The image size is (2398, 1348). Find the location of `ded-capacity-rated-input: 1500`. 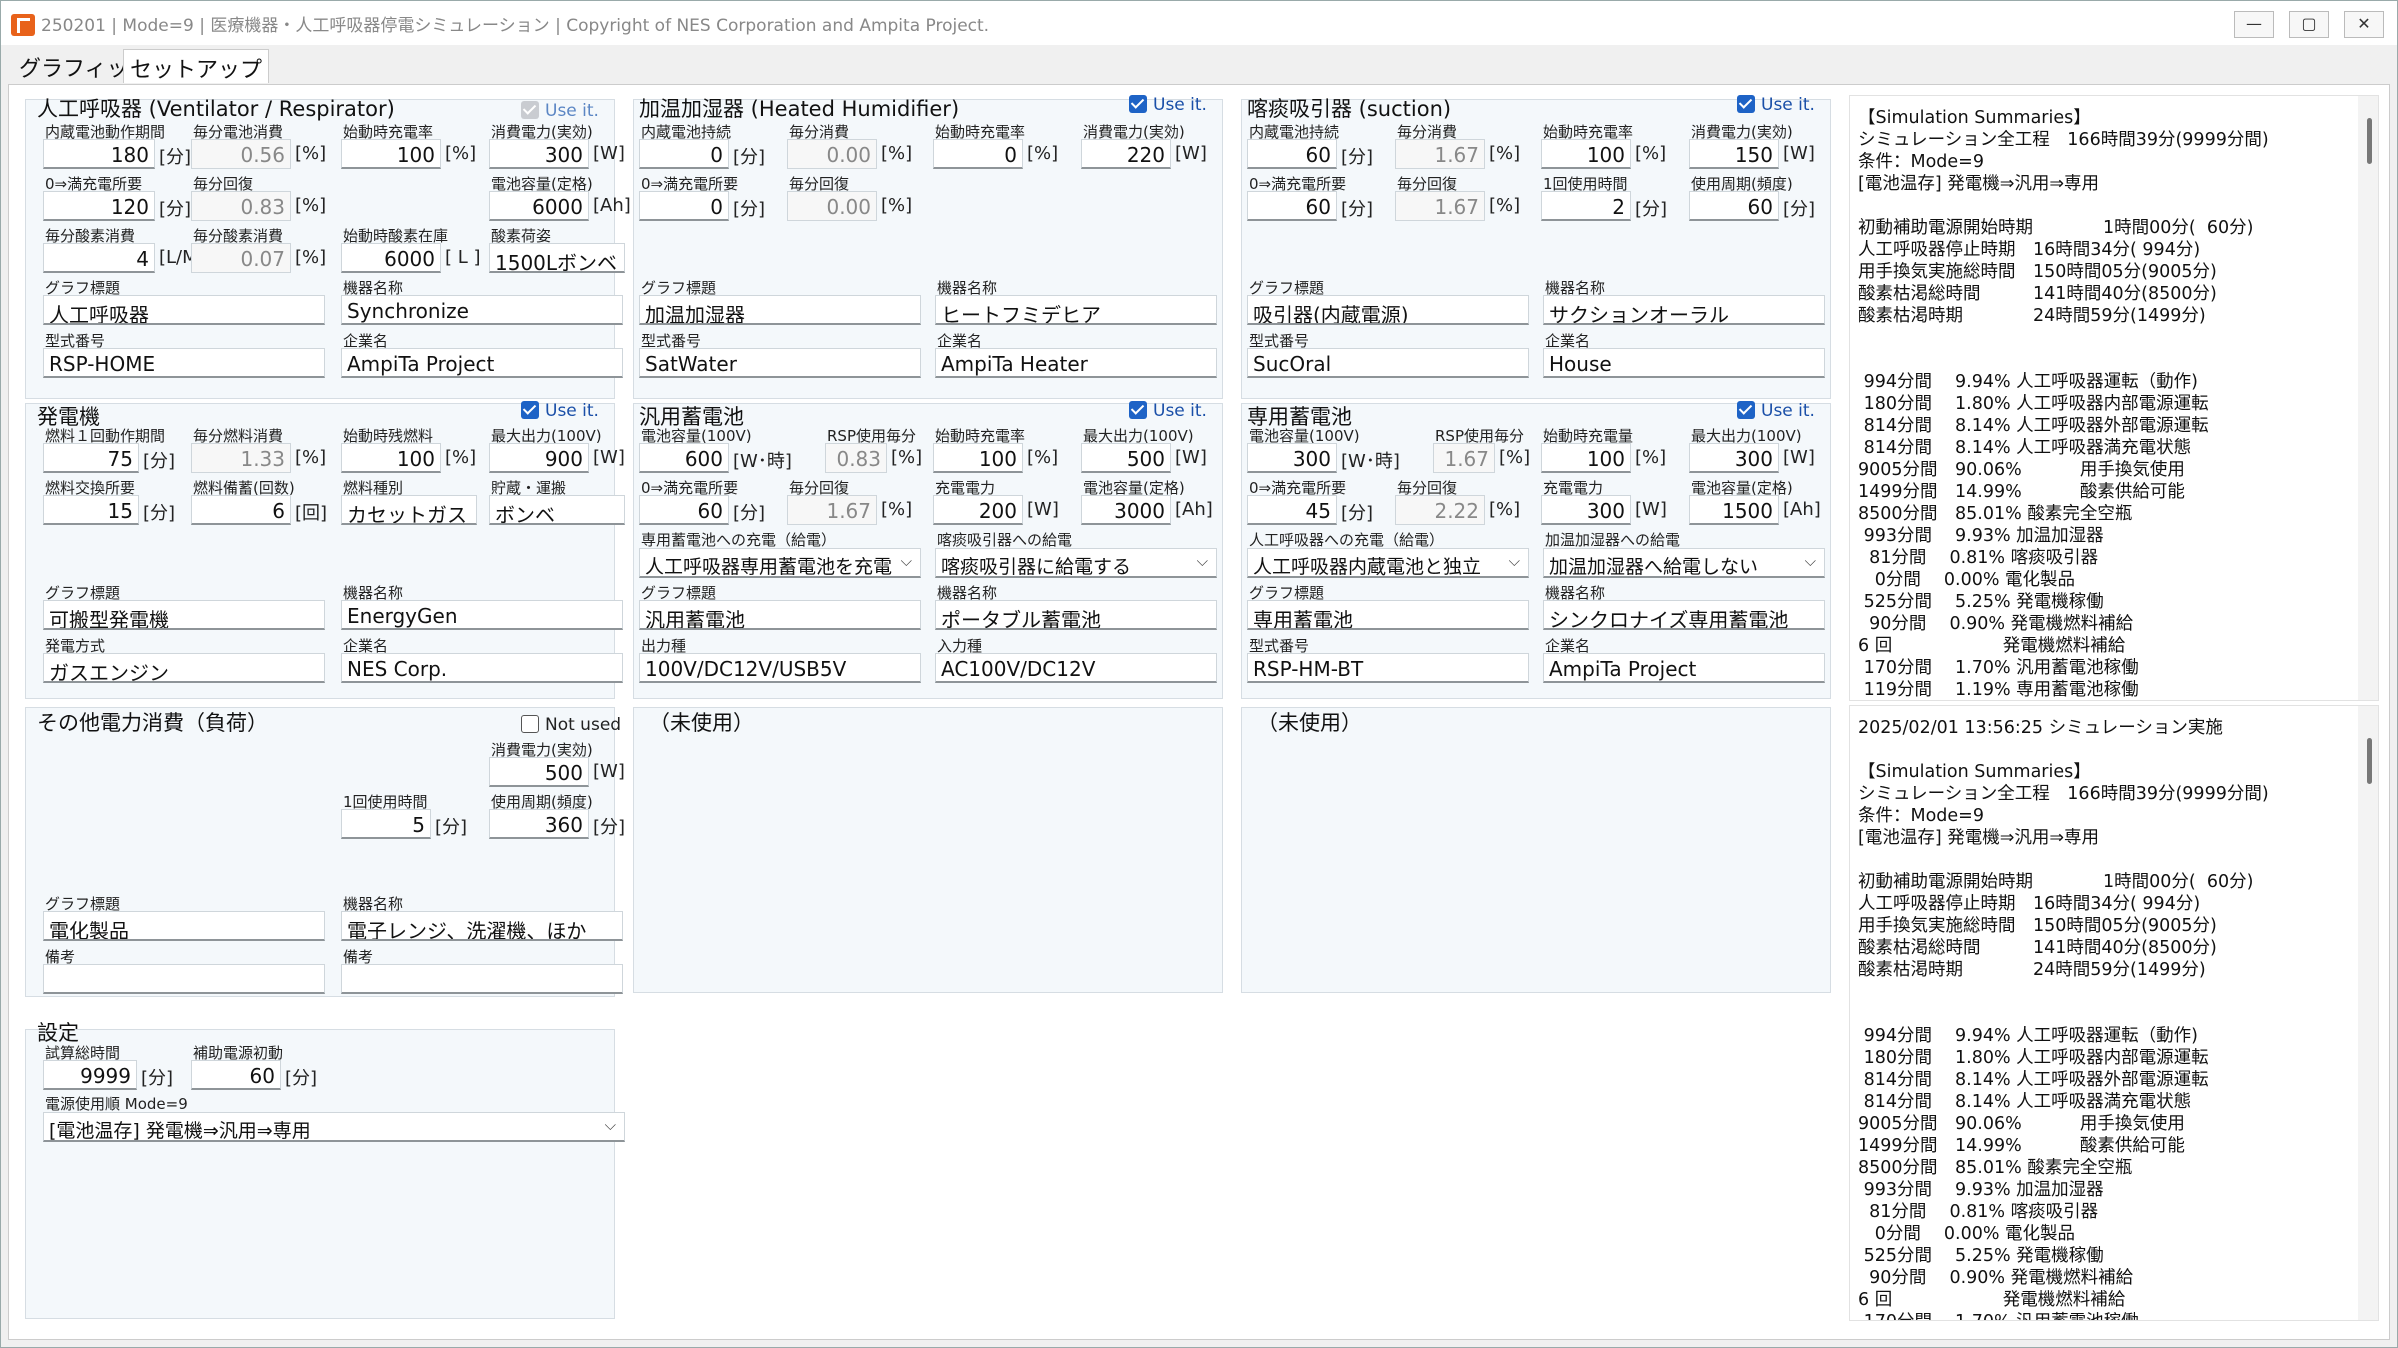

ded-capacity-rated-input: 1500 is located at coordinates (1734, 510).